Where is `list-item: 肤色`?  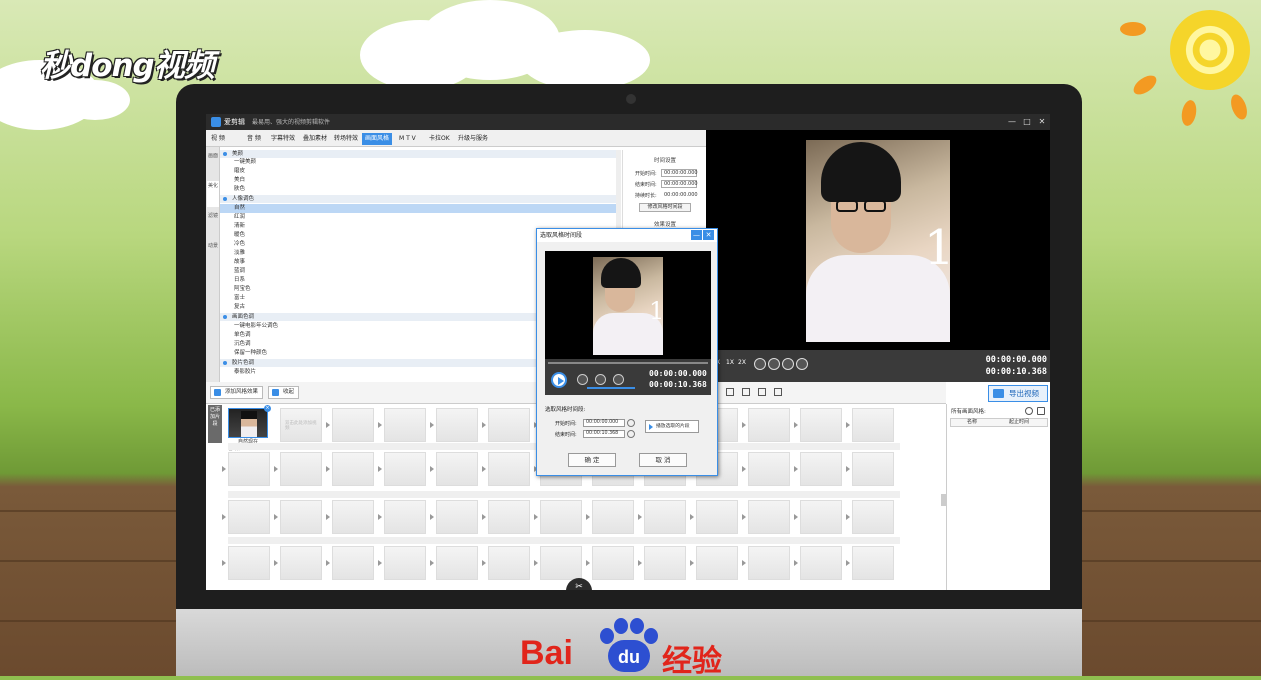 list-item: 肤色 is located at coordinates (424, 189).